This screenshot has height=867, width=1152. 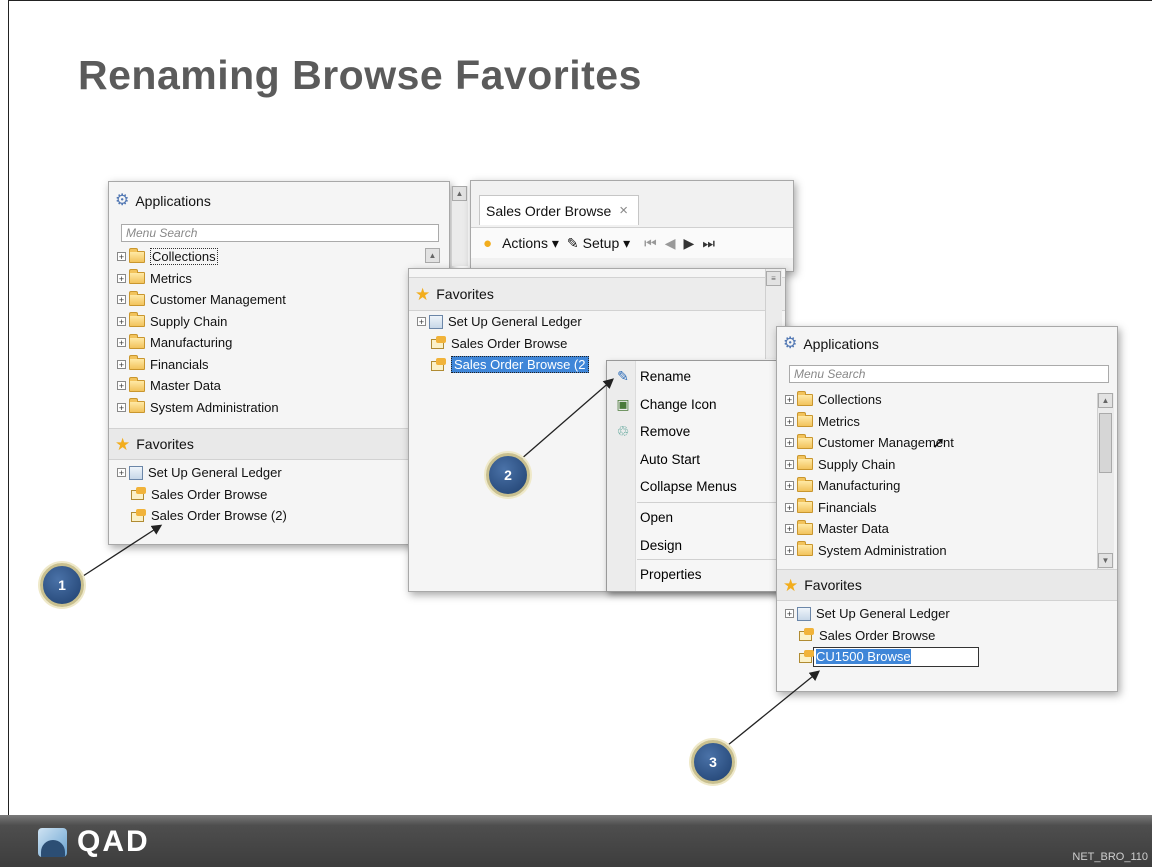 What do you see at coordinates (279, 300) in the screenshot?
I see `tree-item-customer-management: + Customer Management` at bounding box center [279, 300].